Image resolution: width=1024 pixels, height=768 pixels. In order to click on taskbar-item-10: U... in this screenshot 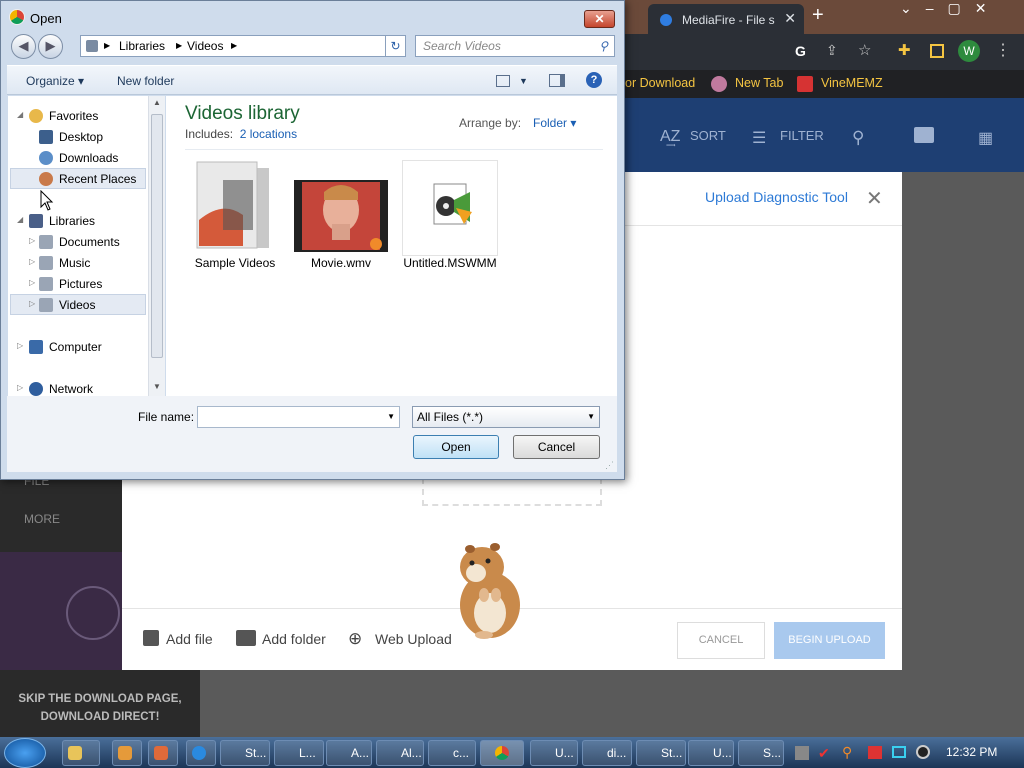, I will do `click(711, 753)`.